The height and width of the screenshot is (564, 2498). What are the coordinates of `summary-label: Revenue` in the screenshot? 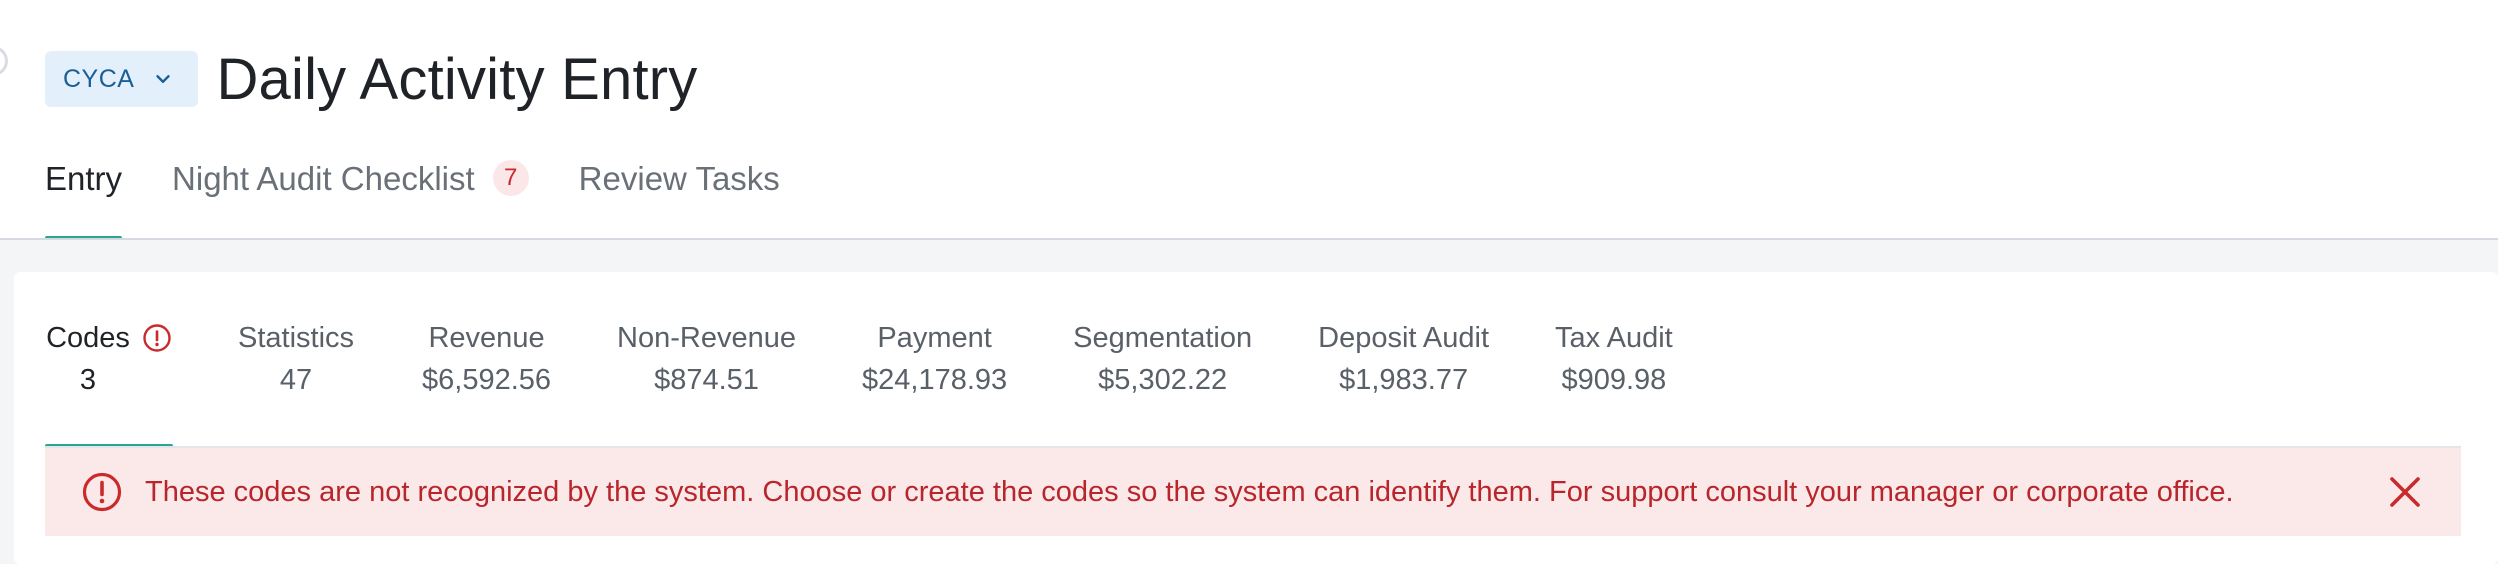 It's located at (486, 337).